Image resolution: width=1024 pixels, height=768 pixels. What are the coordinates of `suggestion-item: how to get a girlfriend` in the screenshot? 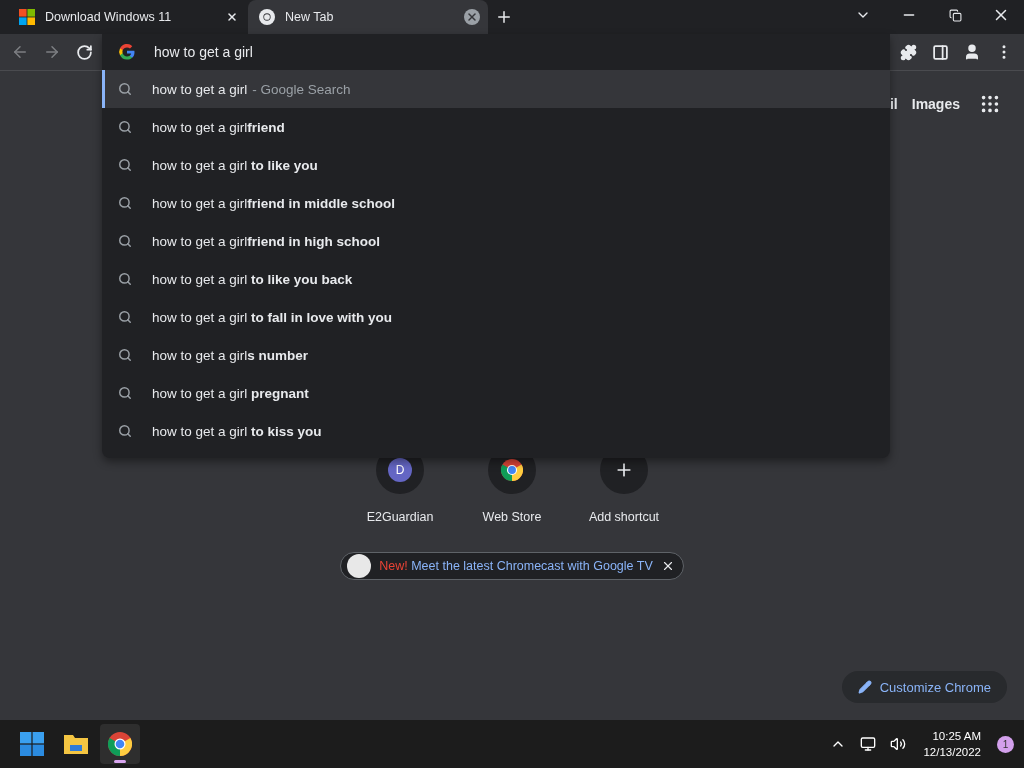 It's located at (496, 127).